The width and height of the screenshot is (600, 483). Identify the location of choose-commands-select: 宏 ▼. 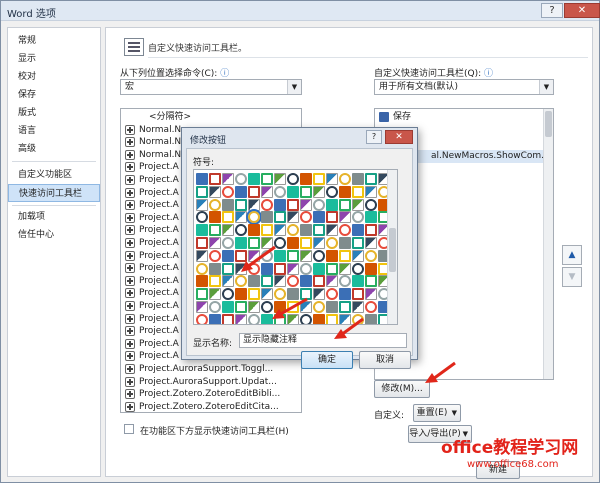
(211, 87).